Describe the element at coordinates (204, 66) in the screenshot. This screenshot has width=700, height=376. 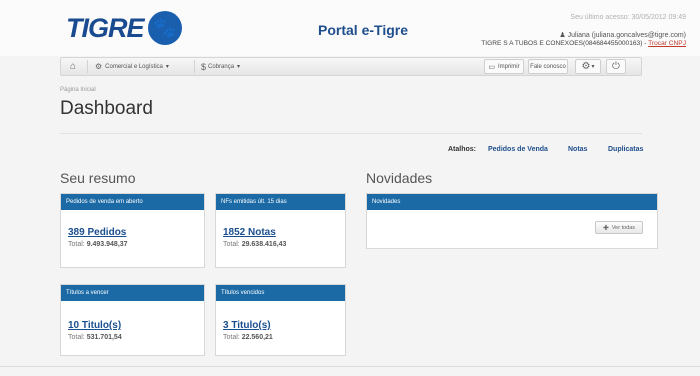
I see `dollar-icon: $` at that location.